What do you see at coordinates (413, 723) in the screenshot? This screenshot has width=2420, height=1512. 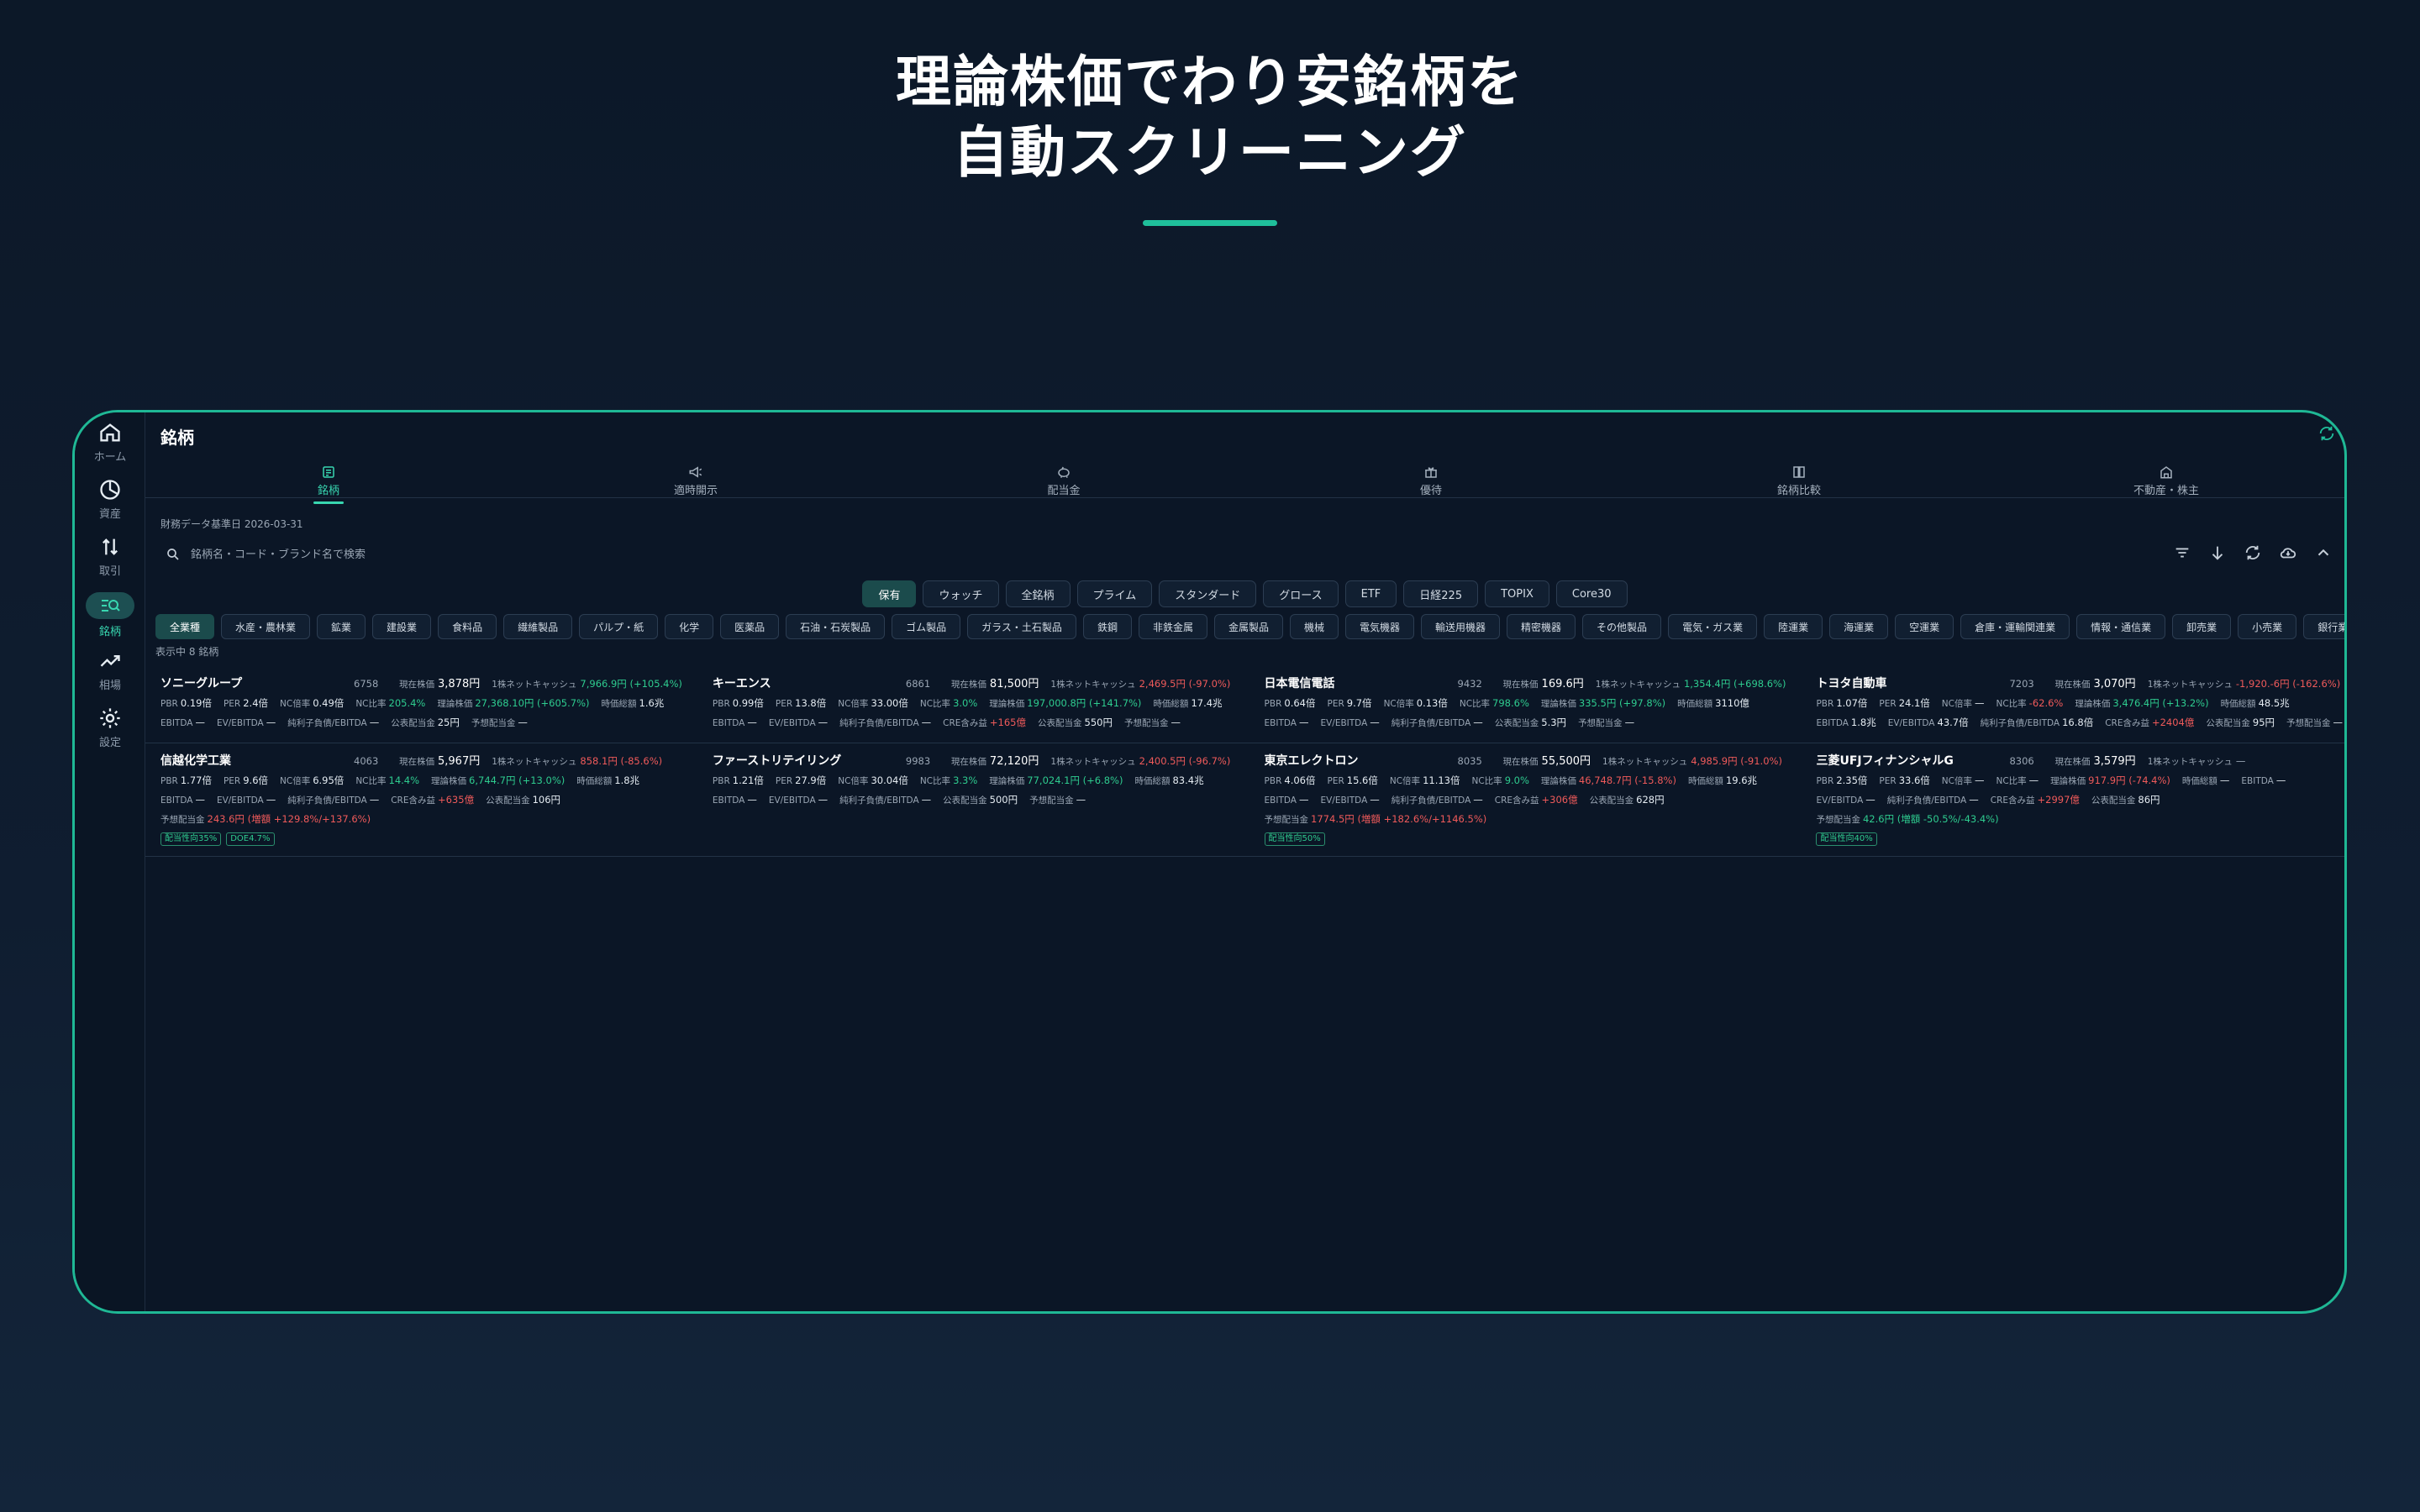 I see `metric-label: 公表配当金` at bounding box center [413, 723].